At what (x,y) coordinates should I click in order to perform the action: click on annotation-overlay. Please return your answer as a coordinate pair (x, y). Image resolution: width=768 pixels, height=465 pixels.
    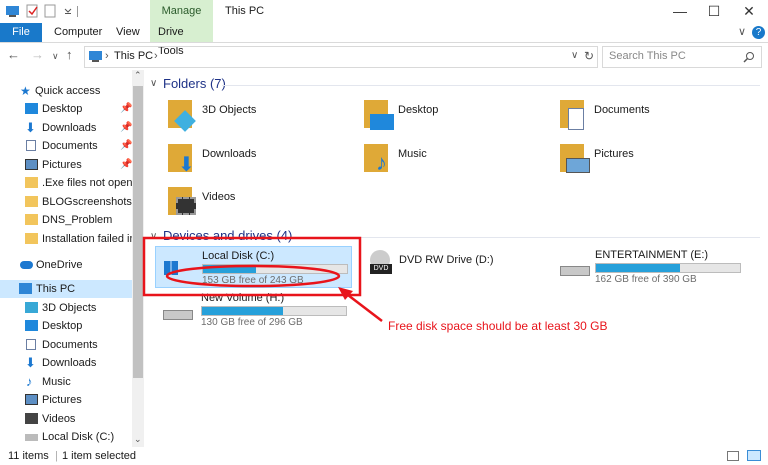
    Looking at the image, I should click on (262, 279).